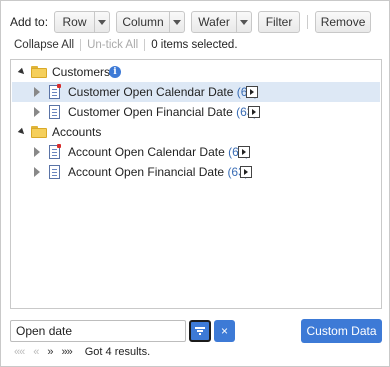 The image size is (390, 367). I want to click on wafer-button: Wafer, so click(214, 22).